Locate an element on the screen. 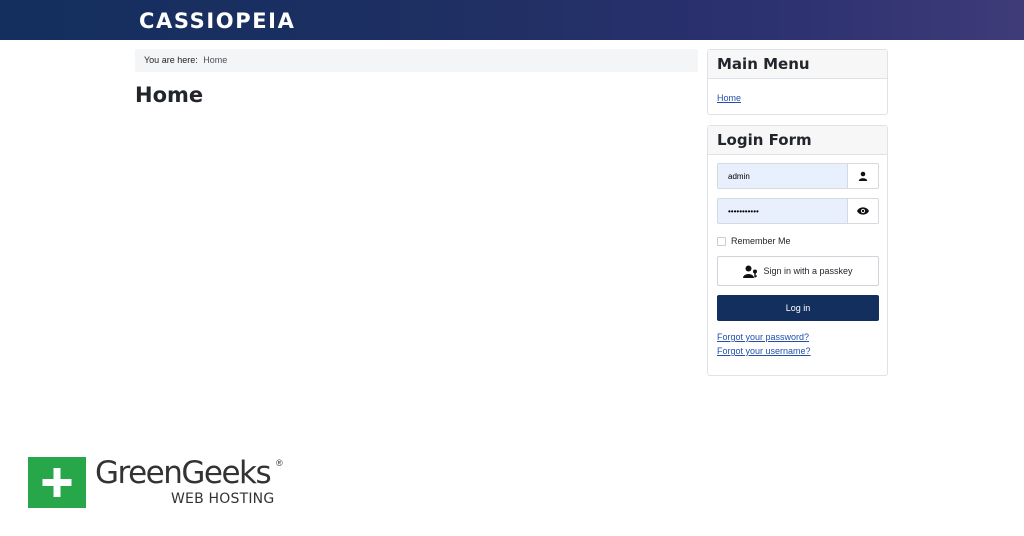  logo-subtitle: WEB HOSTING is located at coordinates (223, 499).